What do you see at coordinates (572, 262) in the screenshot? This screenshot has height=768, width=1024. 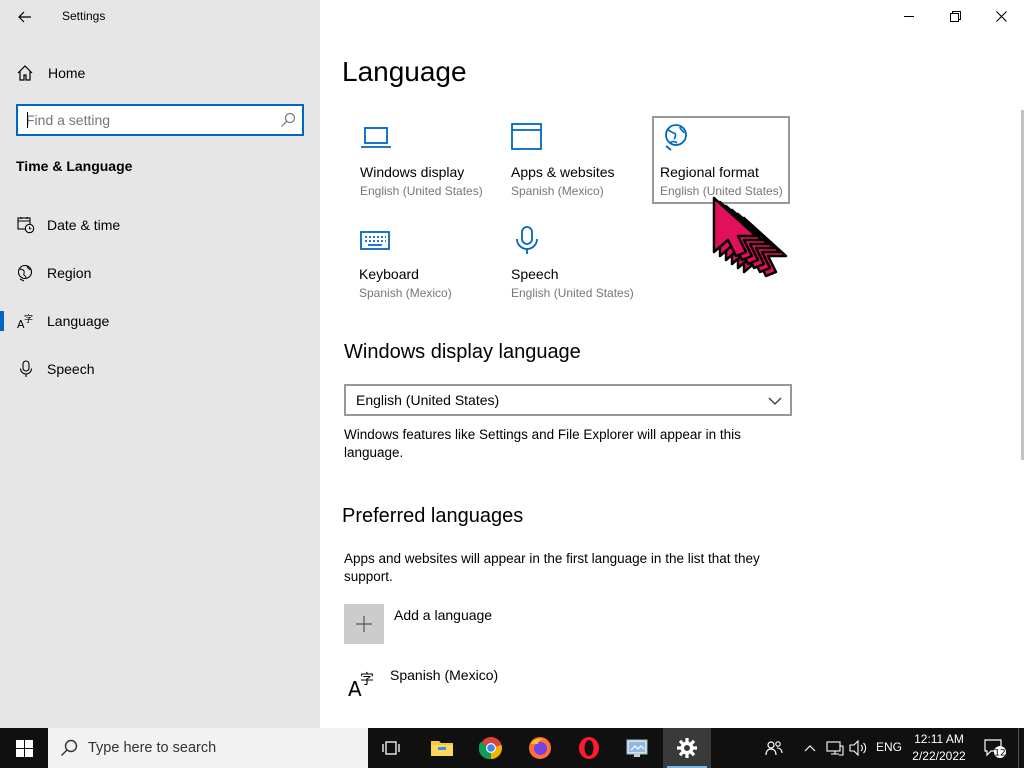 I see `tile-speech: Speech English (United States)` at bounding box center [572, 262].